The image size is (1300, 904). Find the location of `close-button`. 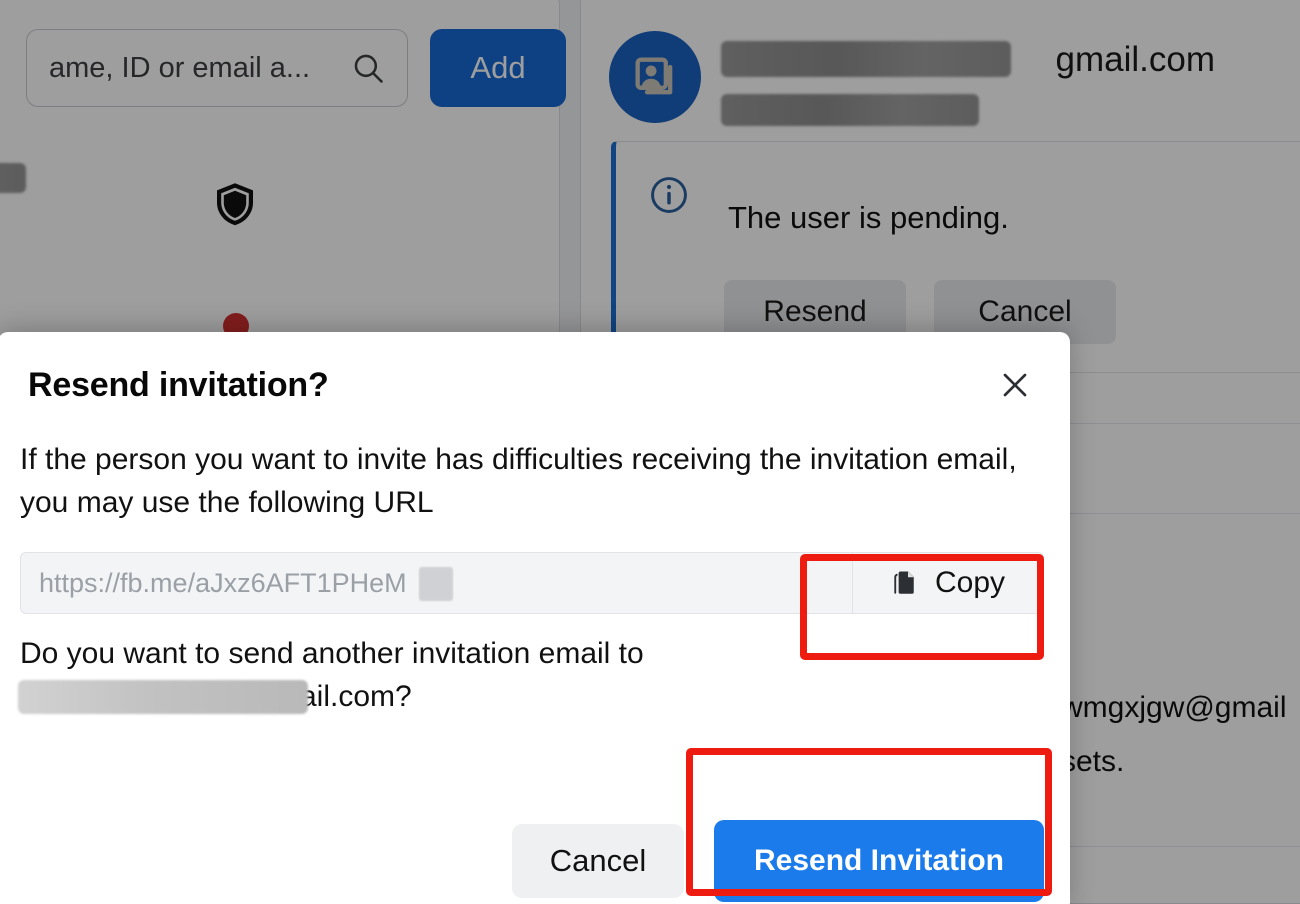

close-button is located at coordinates (1015, 385).